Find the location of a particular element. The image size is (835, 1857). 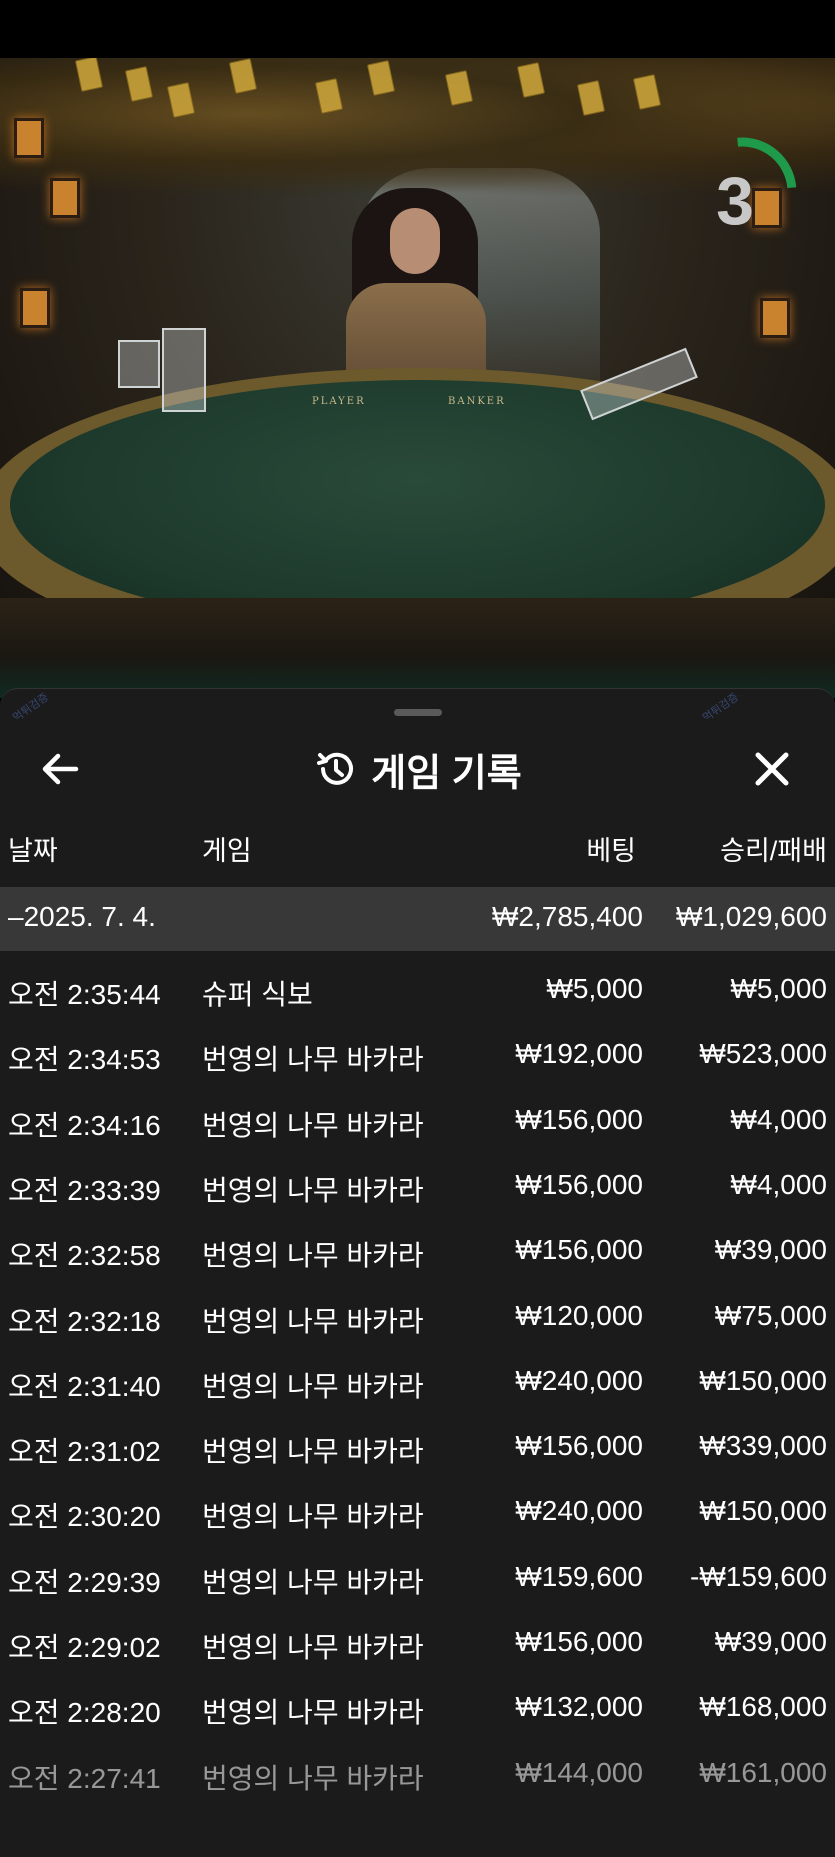

drag-handle is located at coordinates (418, 712).